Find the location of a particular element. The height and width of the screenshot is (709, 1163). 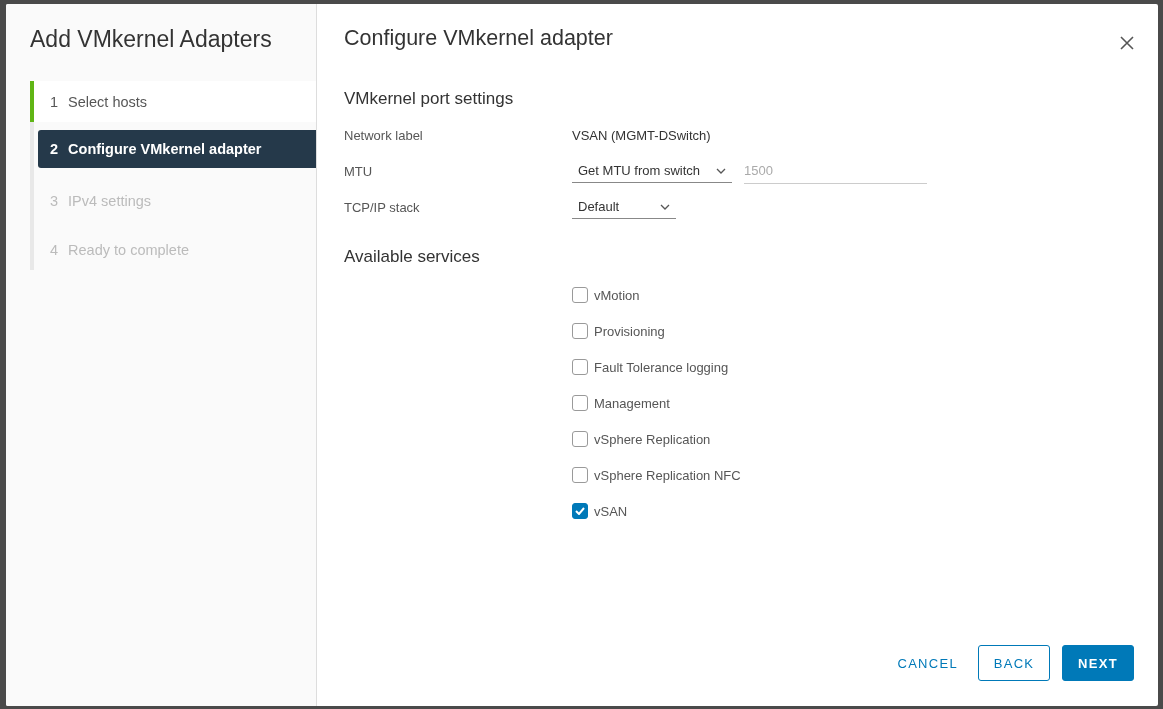

field-value: VSAN (MGMT-DSwitch) is located at coordinates (641, 135).